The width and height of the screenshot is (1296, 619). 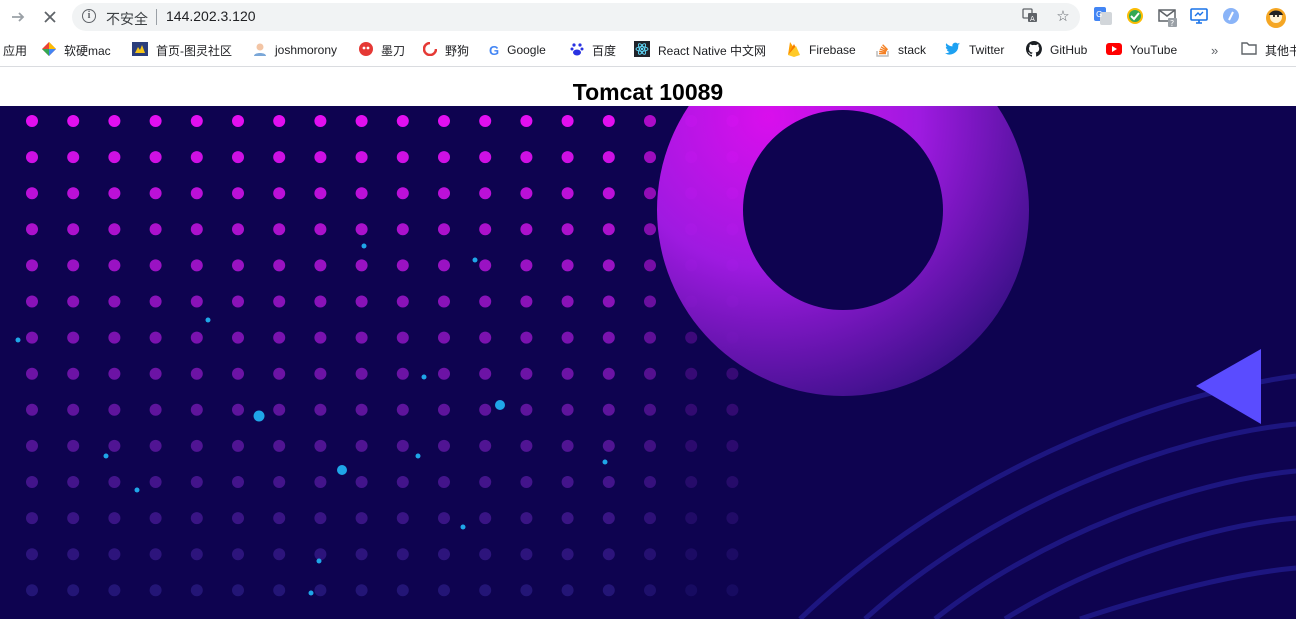 I want to click on bookmark-label: joshmorony, so click(x=306, y=50).